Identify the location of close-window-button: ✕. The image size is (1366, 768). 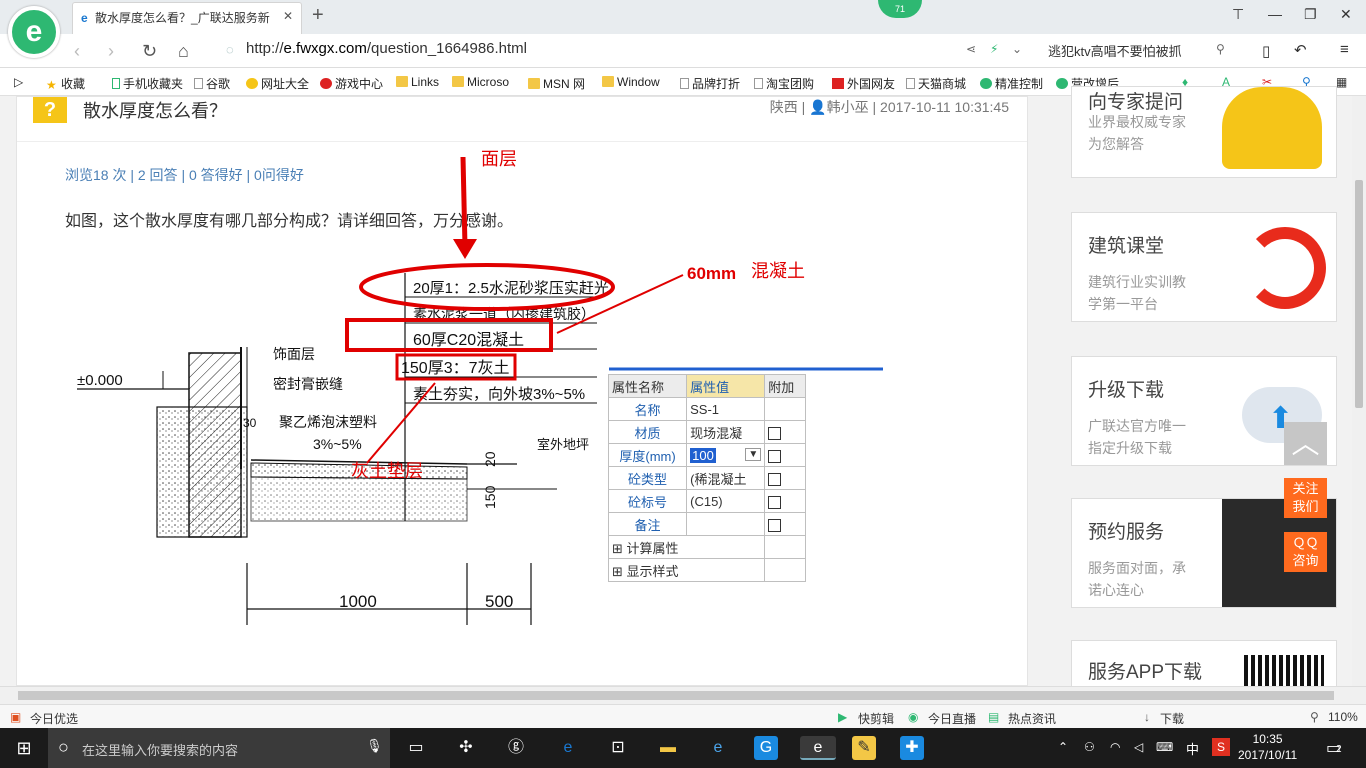
(1346, 14).